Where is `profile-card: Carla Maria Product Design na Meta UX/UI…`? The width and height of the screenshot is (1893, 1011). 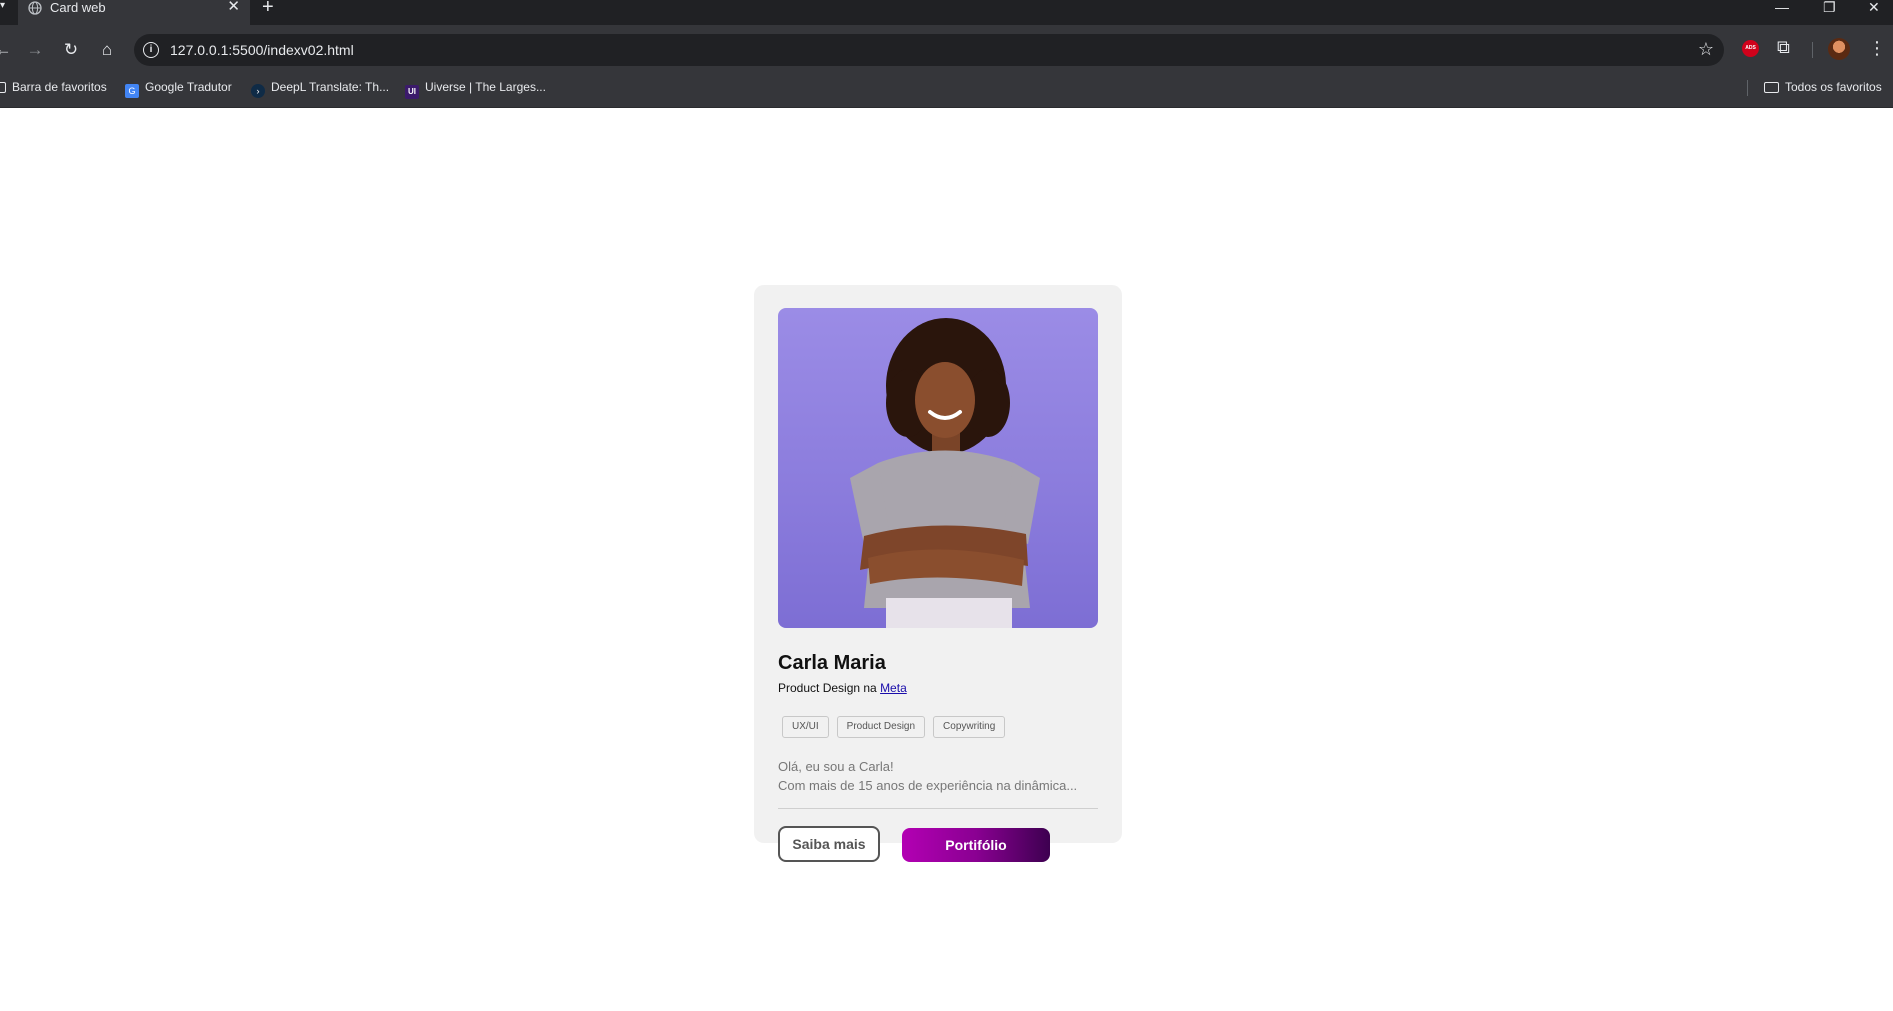 profile-card: Carla Maria Product Design na Meta UX/UI… is located at coordinates (938, 573).